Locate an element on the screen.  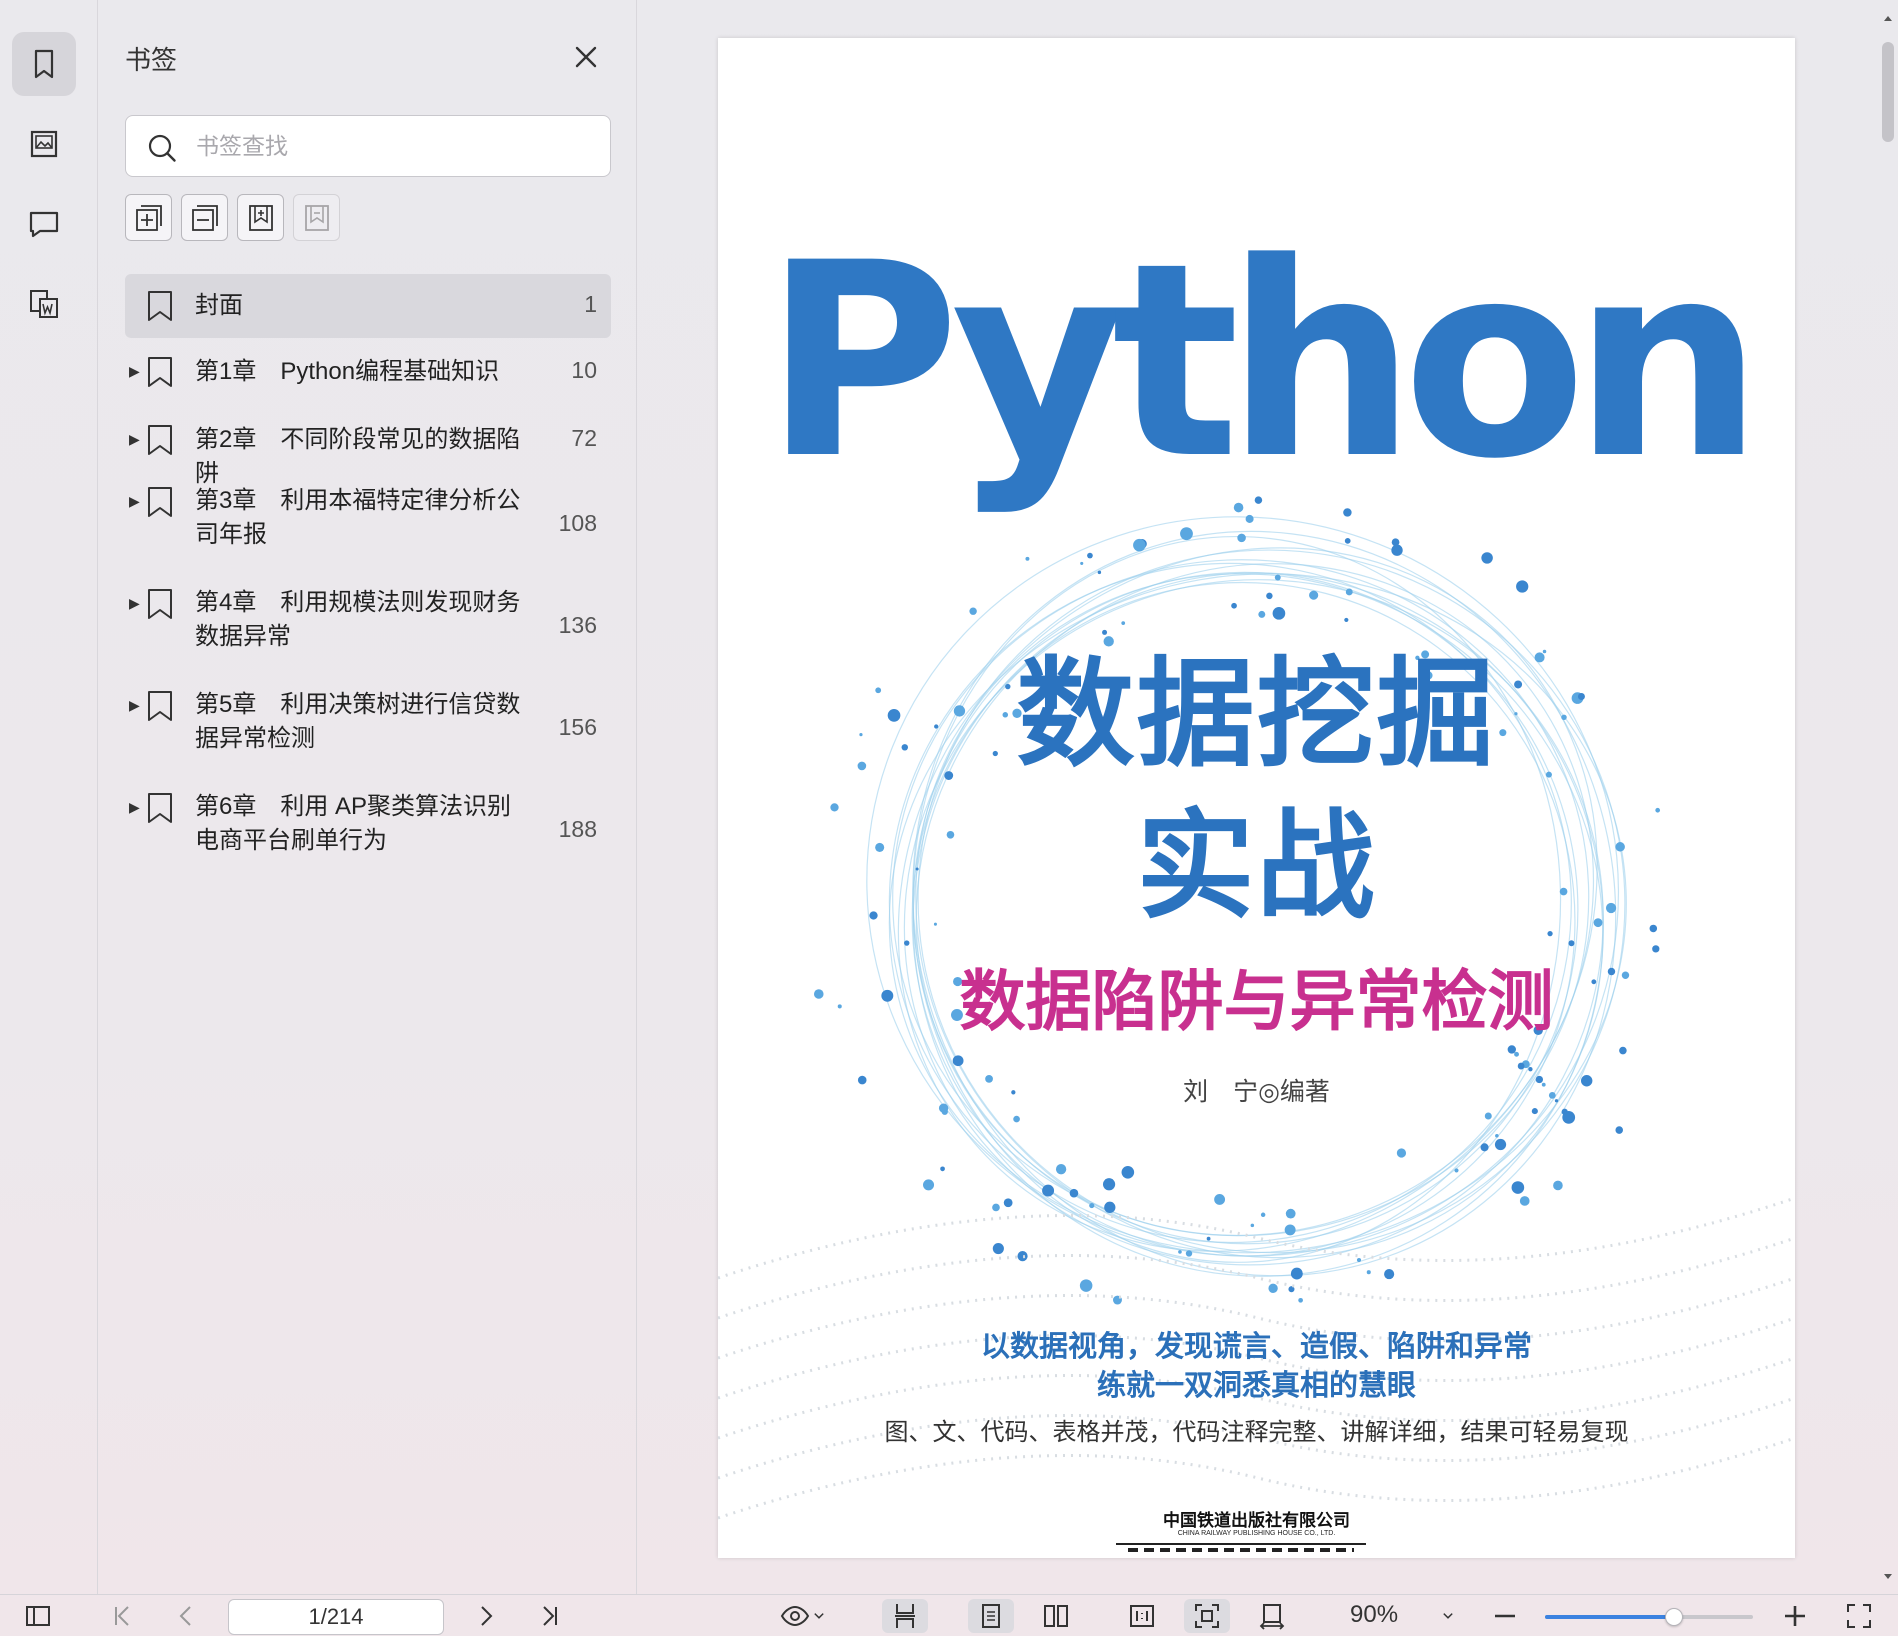
fit-page-button is located at coordinates (1207, 1616).